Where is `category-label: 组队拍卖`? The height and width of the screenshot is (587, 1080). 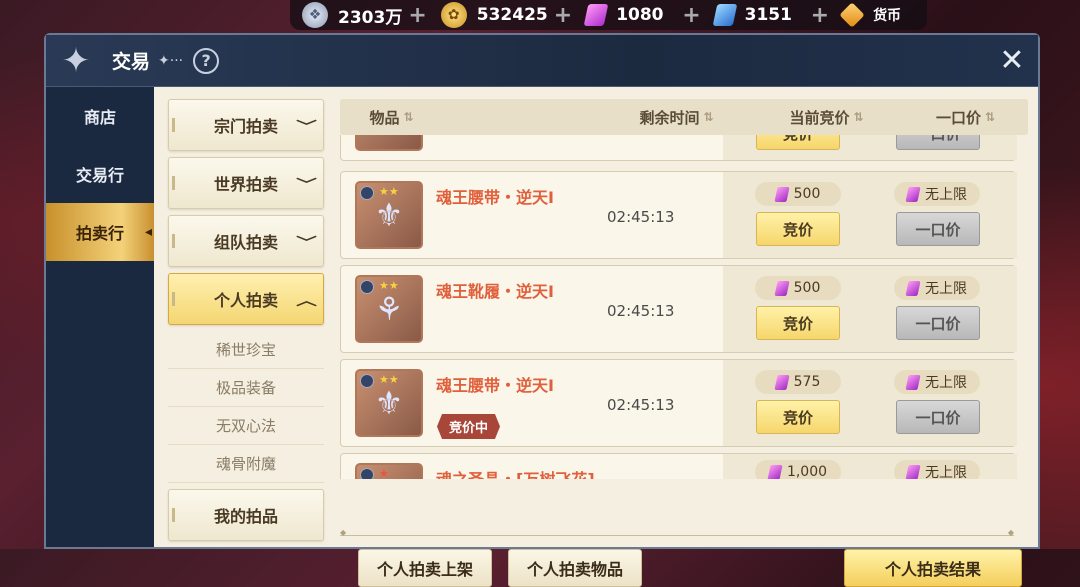 category-label: 组队拍卖 is located at coordinates (245, 242).